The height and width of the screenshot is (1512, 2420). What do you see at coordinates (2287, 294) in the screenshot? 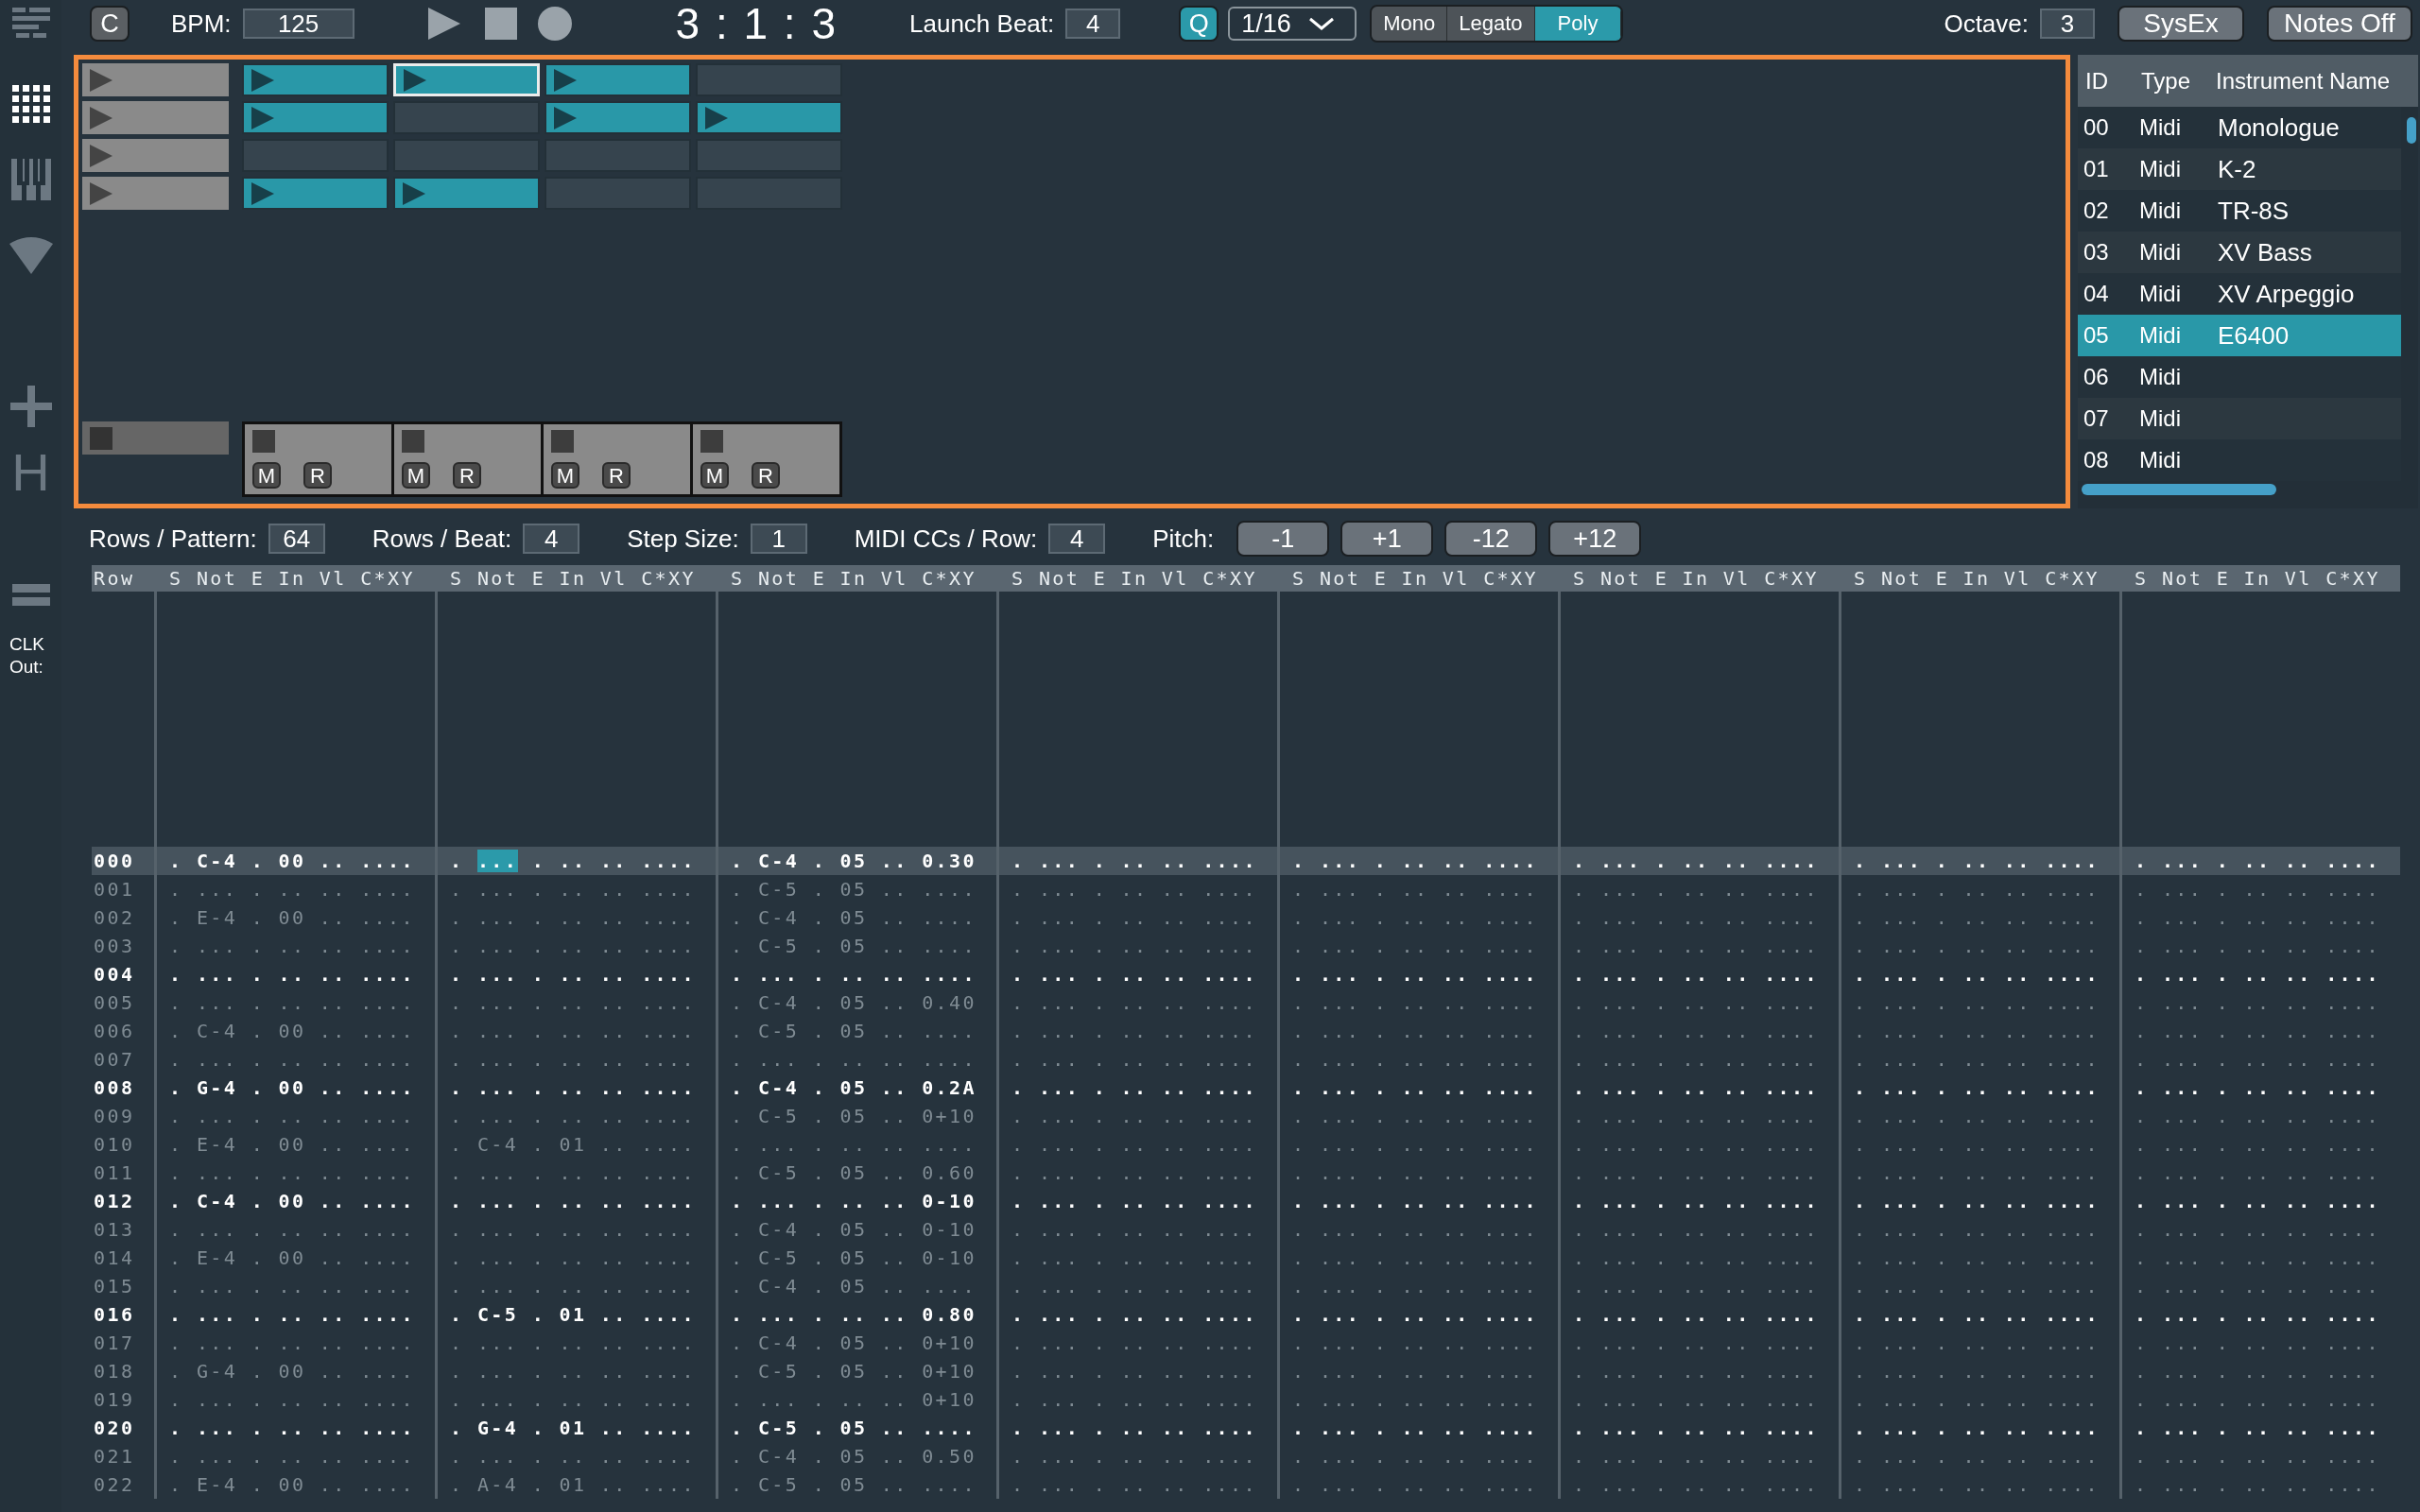
I see `table-cell-text: XV Arpeggio` at bounding box center [2287, 294].